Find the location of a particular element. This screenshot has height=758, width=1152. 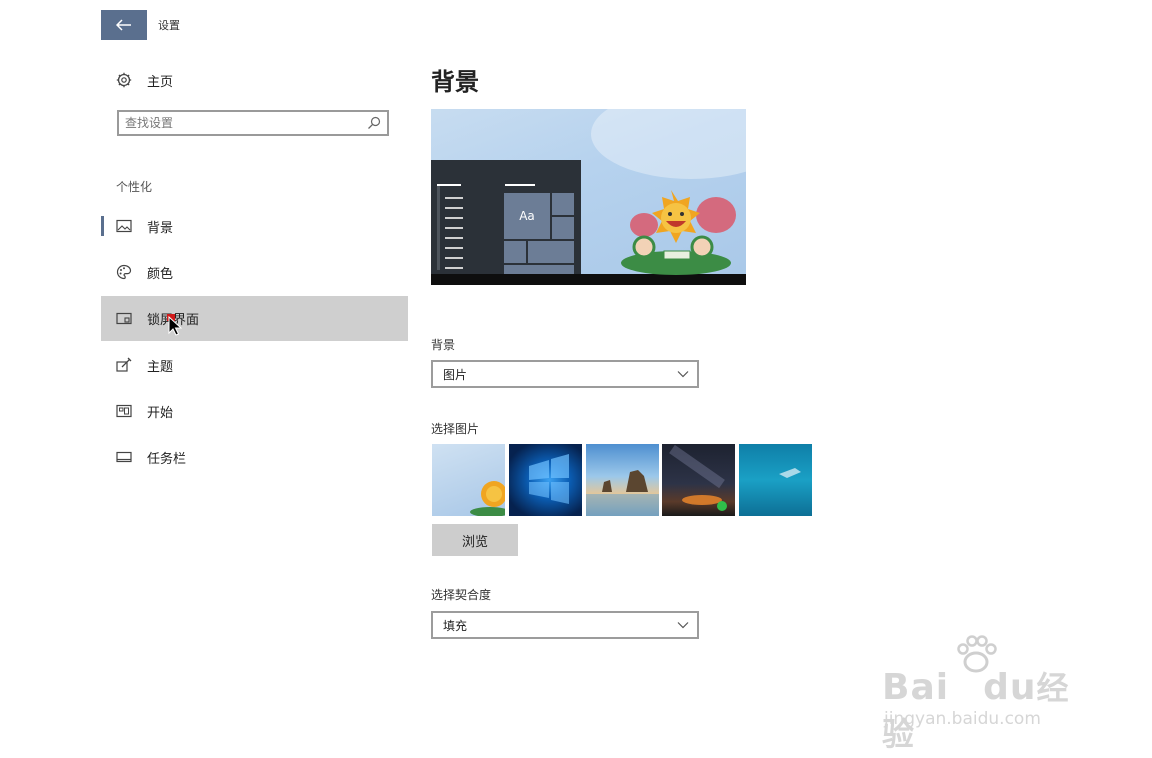

gear-icon is located at coordinates (124, 80).